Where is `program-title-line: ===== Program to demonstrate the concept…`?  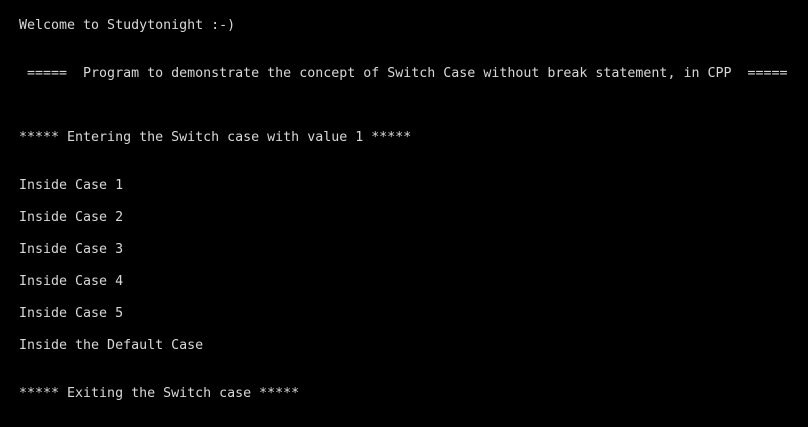 program-title-line: ===== Program to demonstrate the concept… is located at coordinates (403, 73).